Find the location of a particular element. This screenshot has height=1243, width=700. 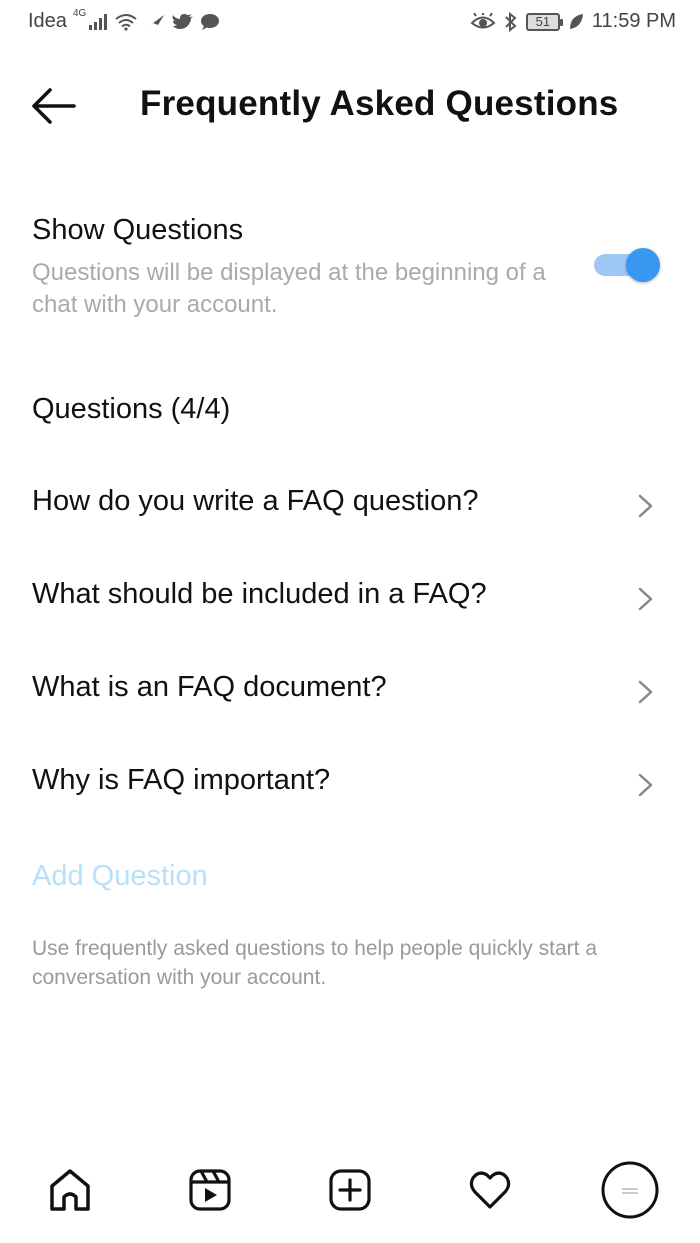

activity-heart-icon is located at coordinates (490, 1190).